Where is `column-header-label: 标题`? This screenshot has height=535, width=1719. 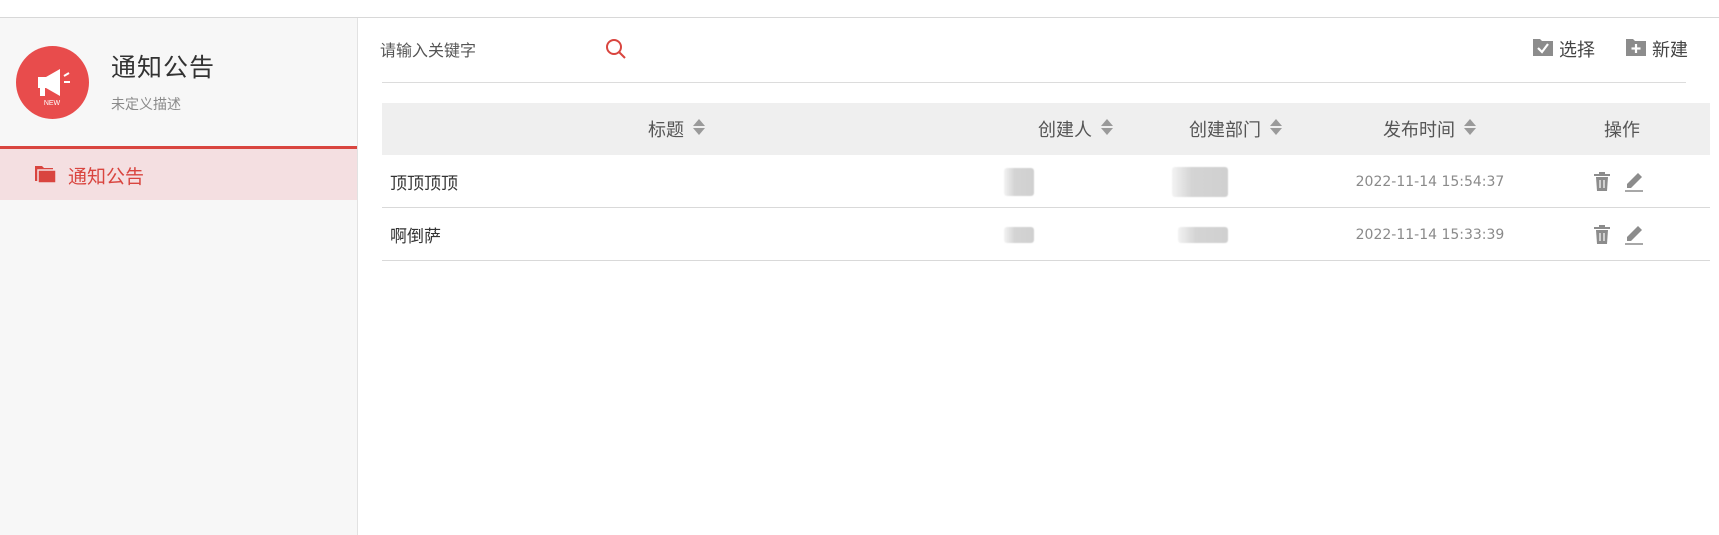
column-header-label: 标题 is located at coordinates (666, 130).